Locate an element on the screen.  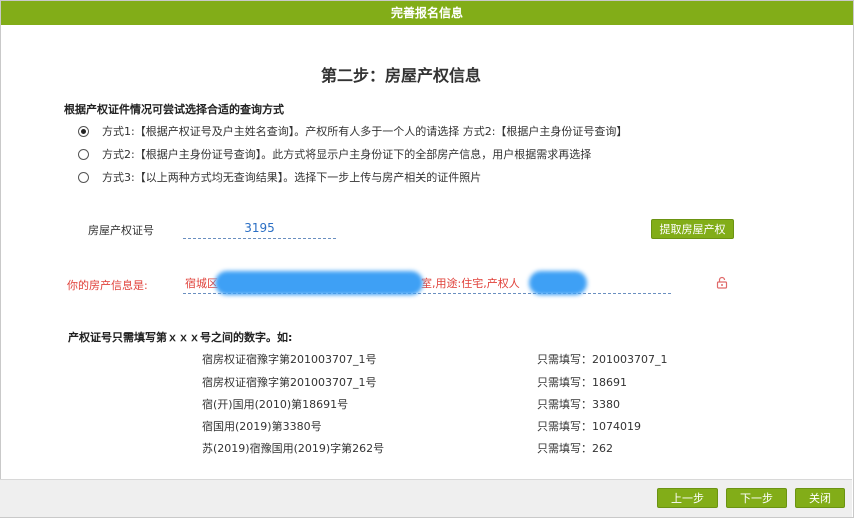
query-hint: 根据产权证件情况可尝试选择合适的查询方式 is located at coordinates (174, 109).